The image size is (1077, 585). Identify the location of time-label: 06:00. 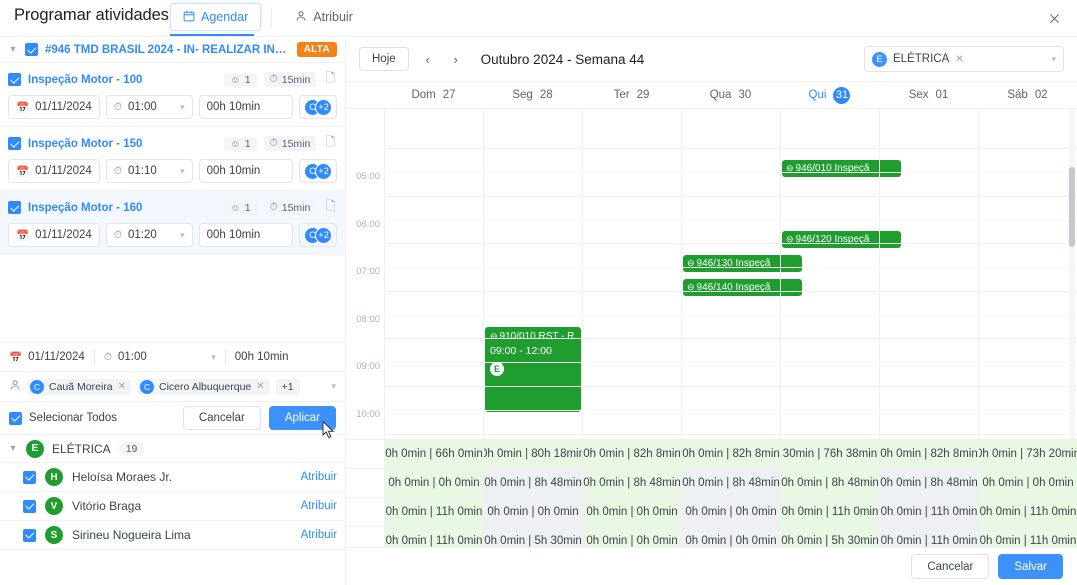
(368, 224).